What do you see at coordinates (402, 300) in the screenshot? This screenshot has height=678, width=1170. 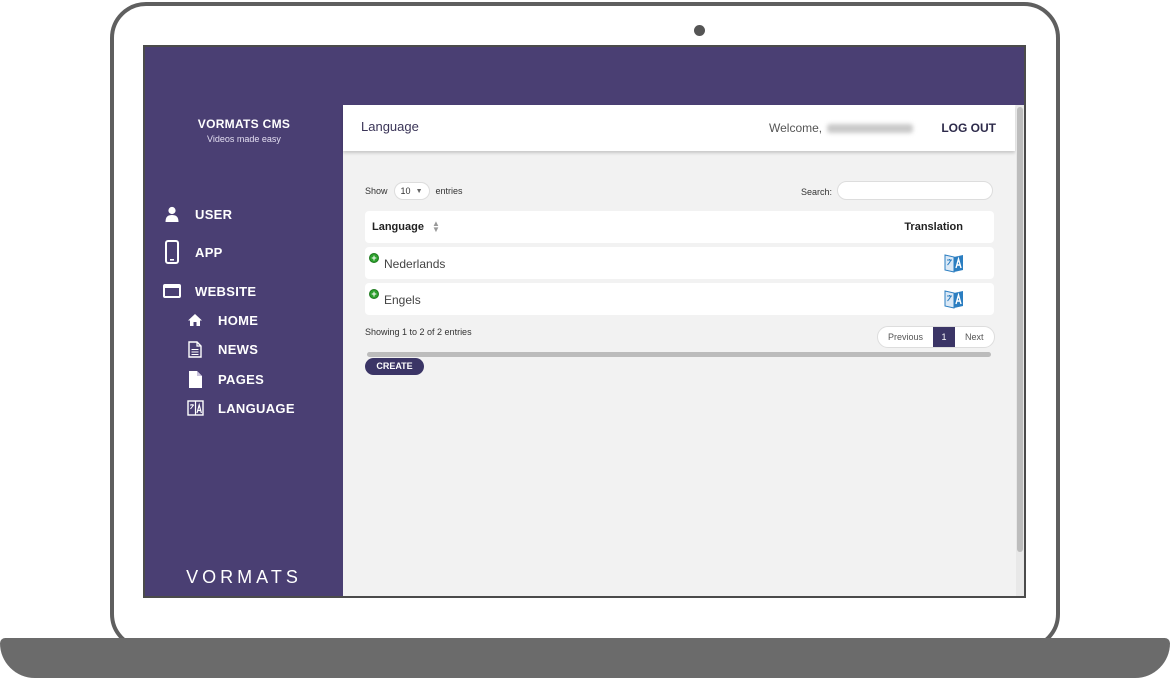 I see `language-name: Engels` at bounding box center [402, 300].